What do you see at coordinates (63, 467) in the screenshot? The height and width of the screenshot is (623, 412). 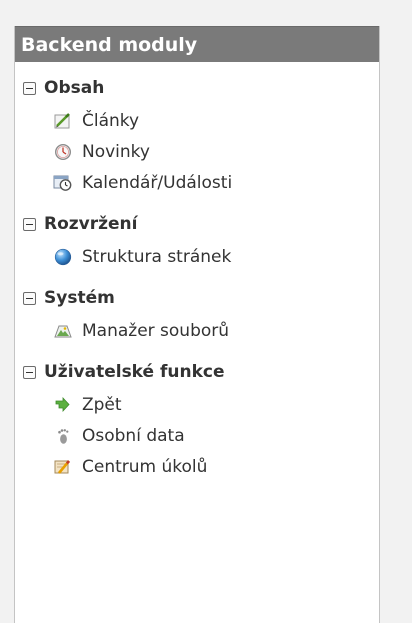 I see `task-pencil-icon` at bounding box center [63, 467].